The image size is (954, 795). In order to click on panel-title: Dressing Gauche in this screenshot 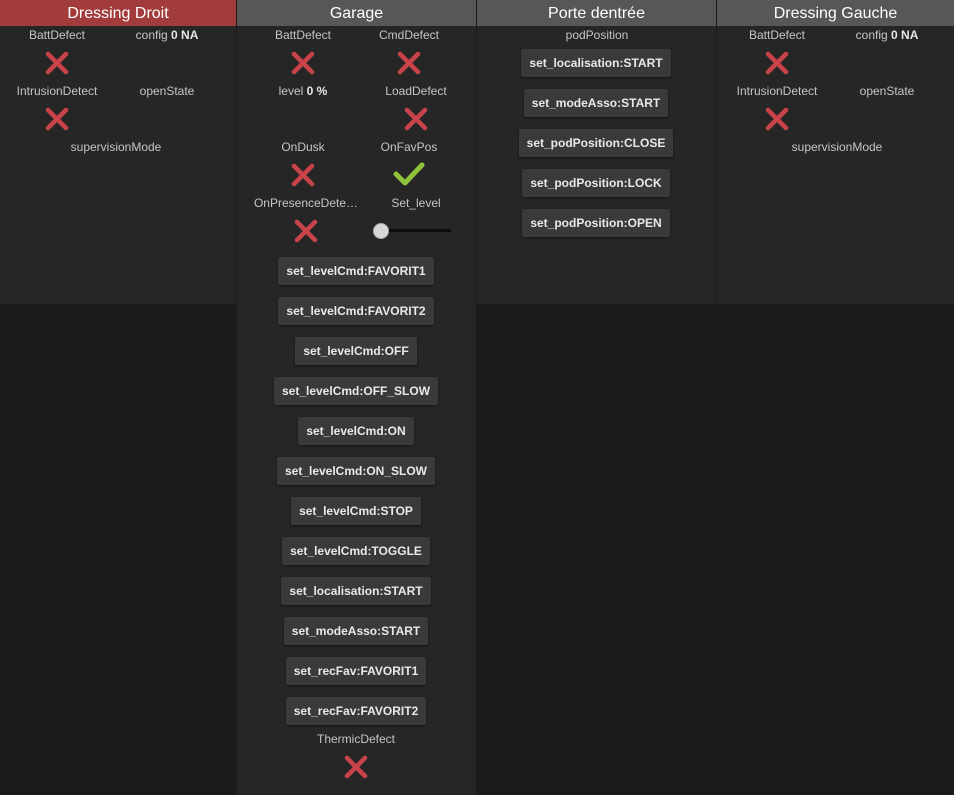, I will do `click(835, 13)`.